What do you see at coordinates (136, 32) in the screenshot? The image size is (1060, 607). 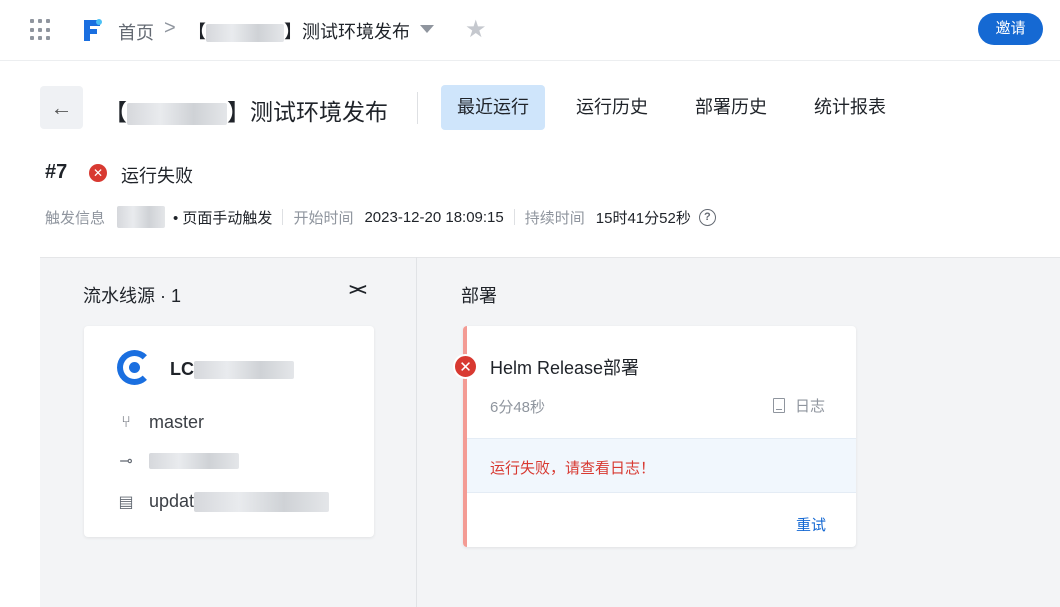 I see `breadcrumb-home: 首页` at bounding box center [136, 32].